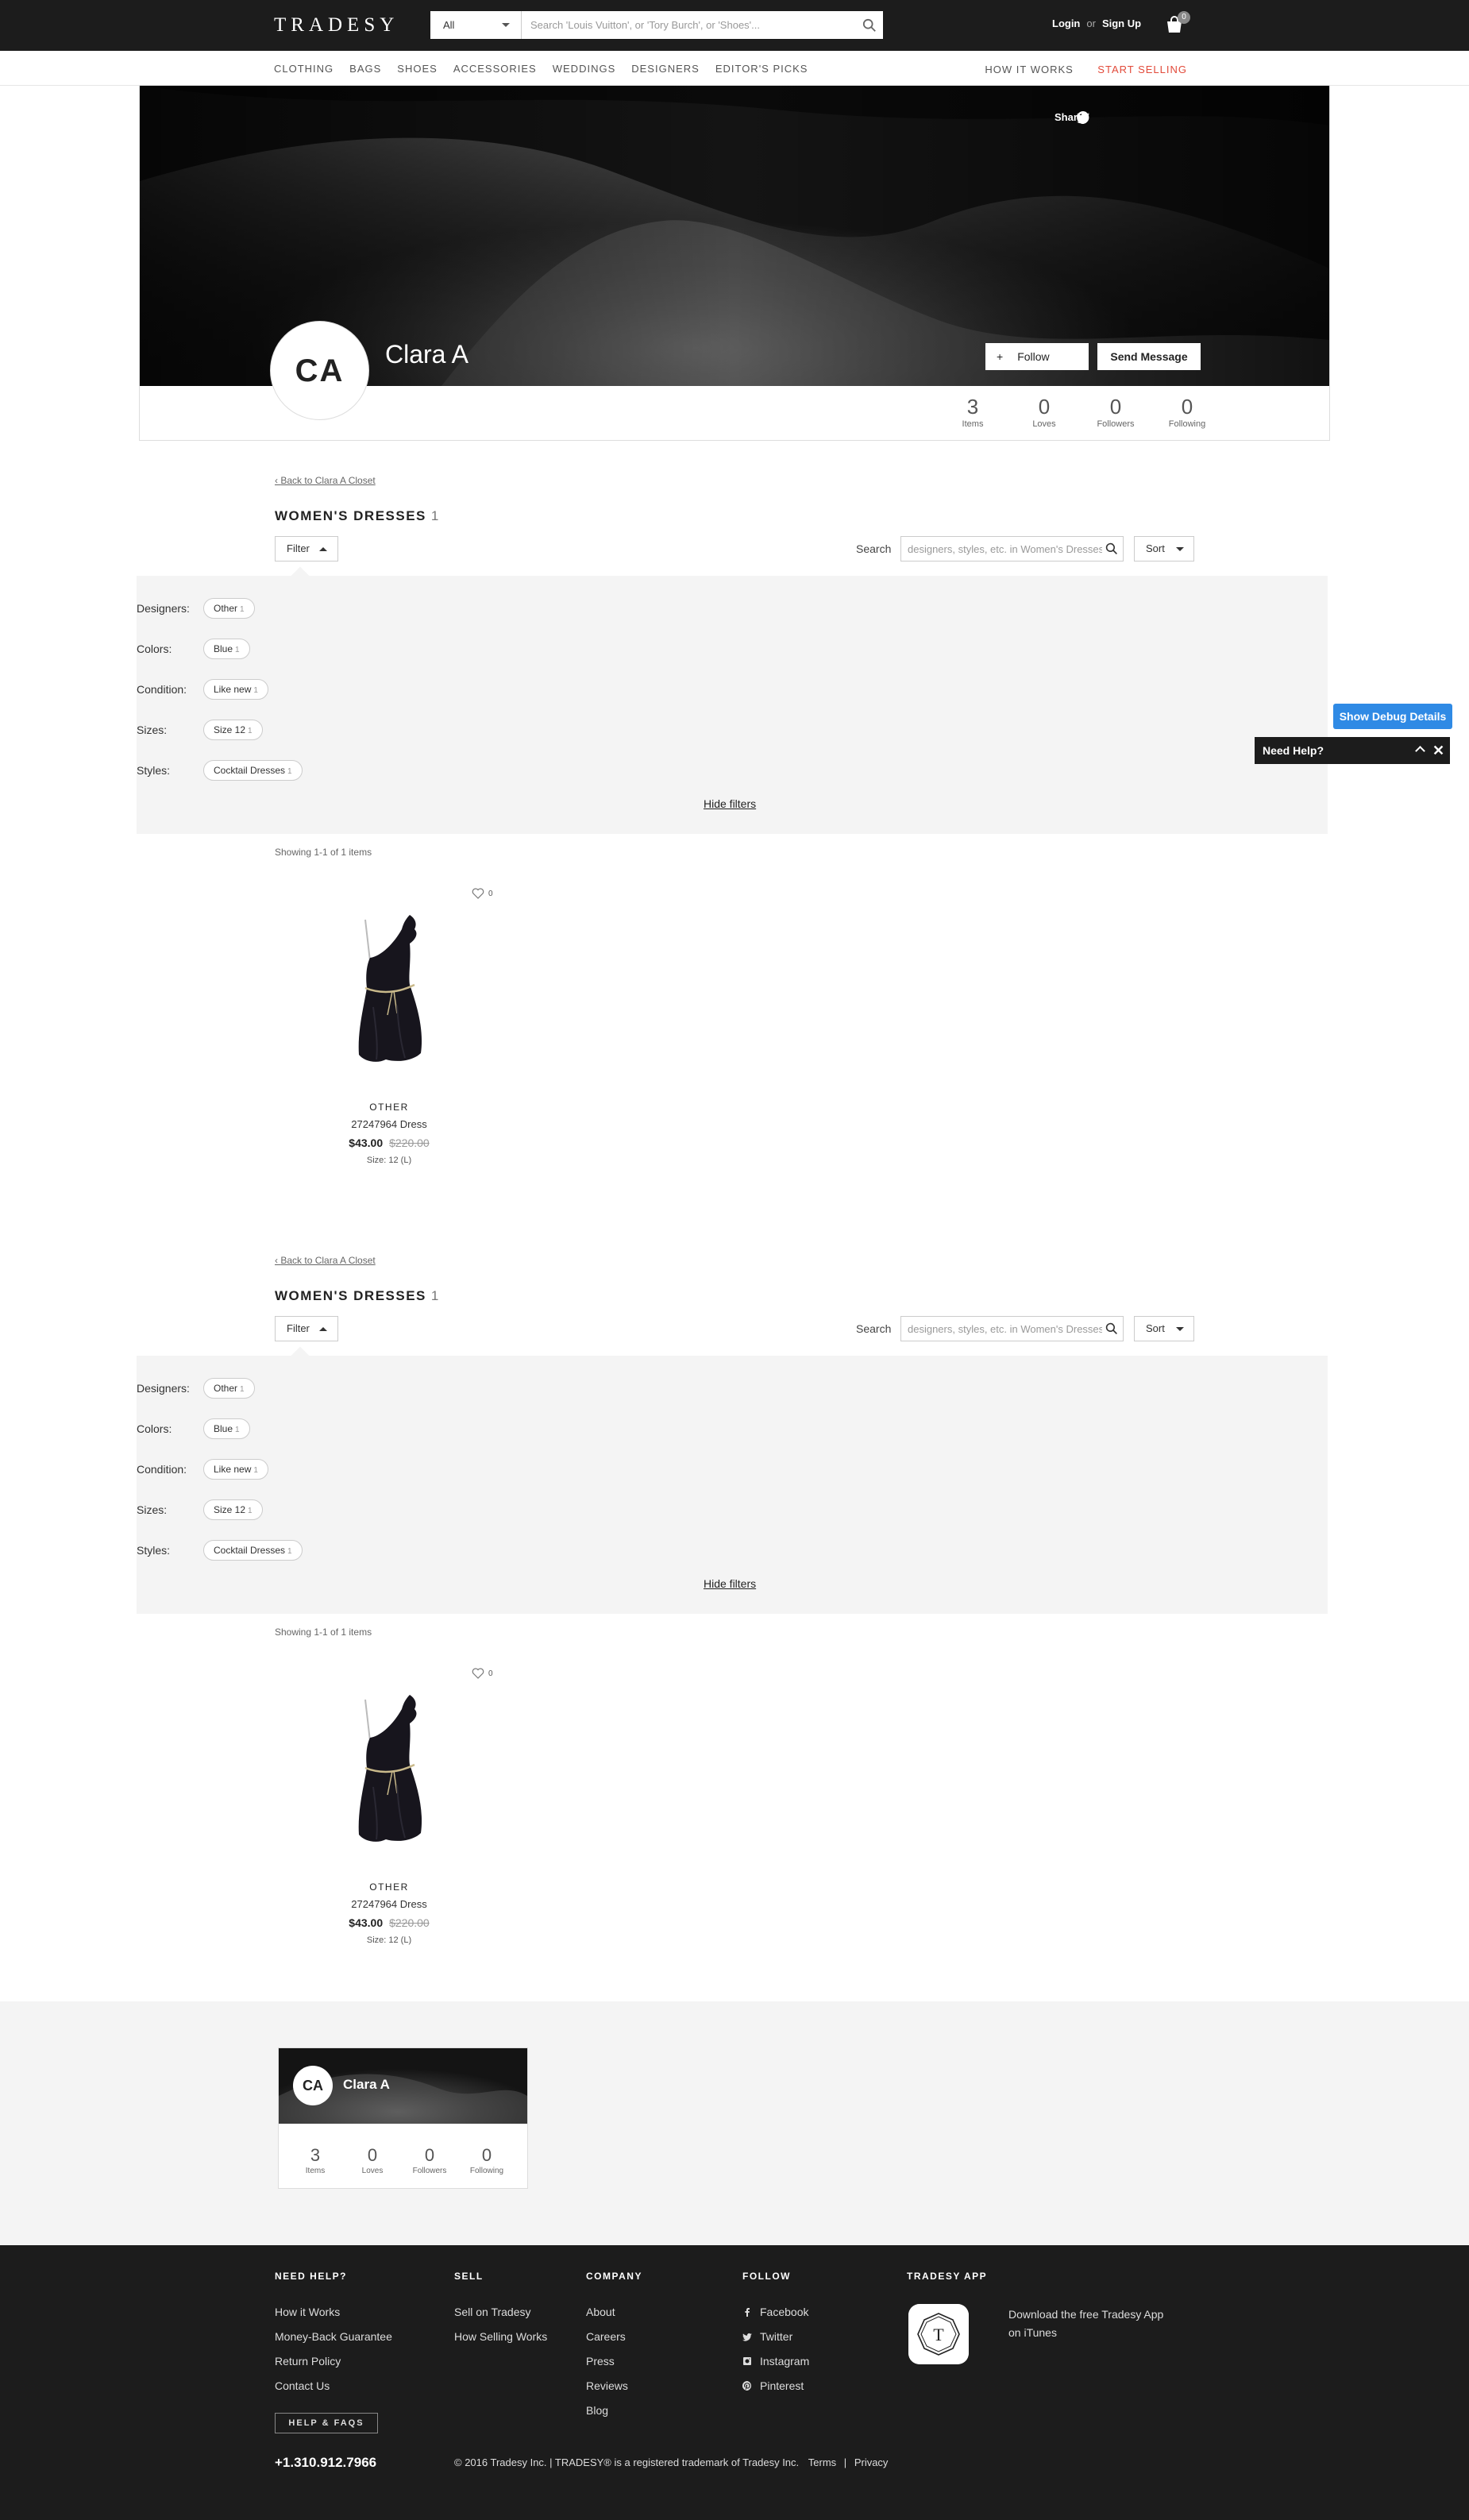 This screenshot has width=1469, height=2520. What do you see at coordinates (333, 2361) in the screenshot?
I see `footer-link-need_help-2: Return Policy` at bounding box center [333, 2361].